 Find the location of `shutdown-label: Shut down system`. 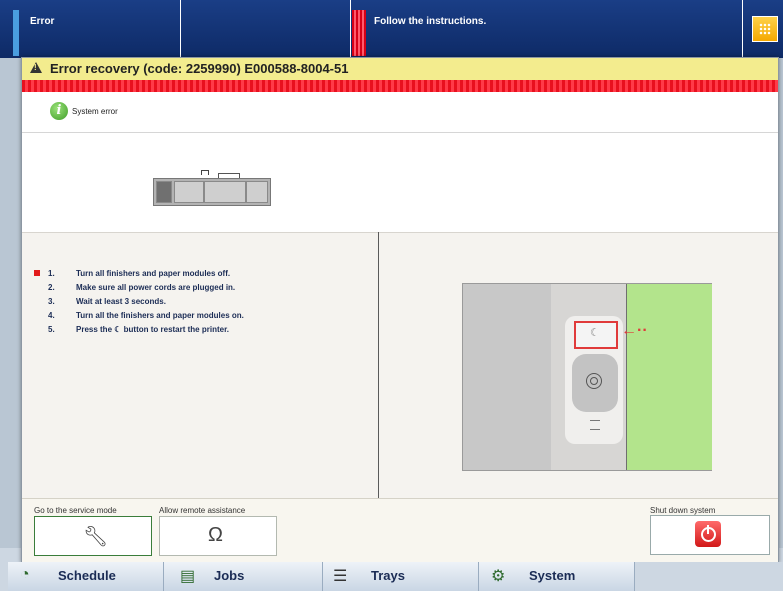

shutdown-label: Shut down system is located at coordinates (683, 510).